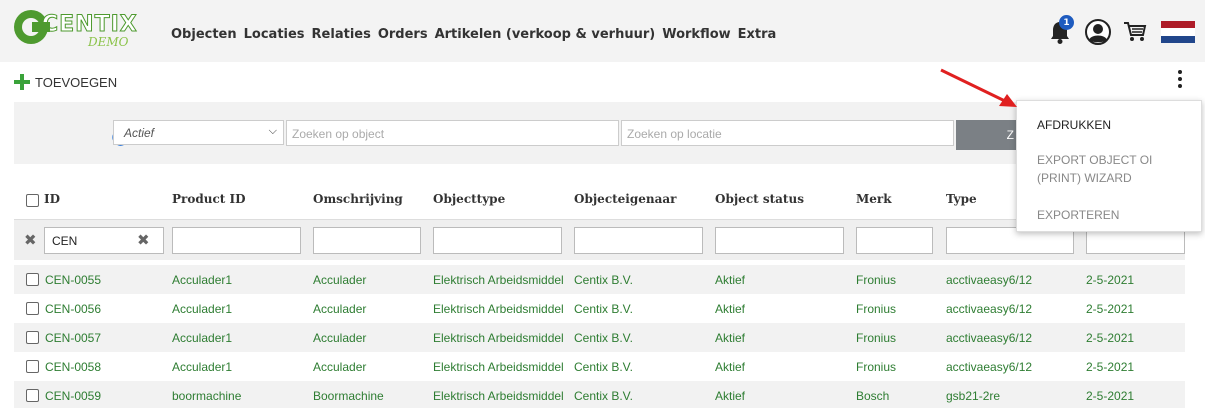  Describe the element at coordinates (674, 134) in the screenshot. I see `location-search-placeholder: Zoeken op locatie` at that location.